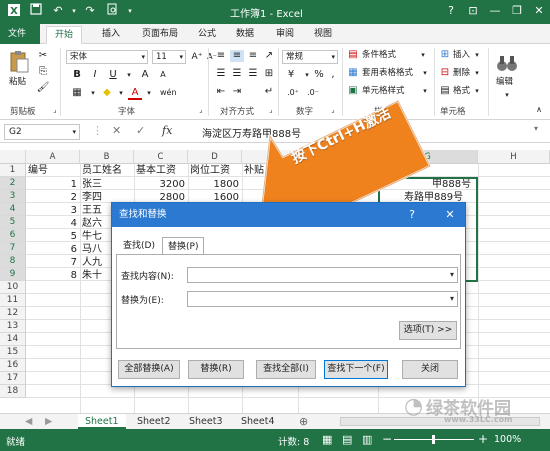 This screenshot has height=451, width=550. What do you see at coordinates (92, 249) in the screenshot?
I see `cell-name: 马八` at bounding box center [92, 249].